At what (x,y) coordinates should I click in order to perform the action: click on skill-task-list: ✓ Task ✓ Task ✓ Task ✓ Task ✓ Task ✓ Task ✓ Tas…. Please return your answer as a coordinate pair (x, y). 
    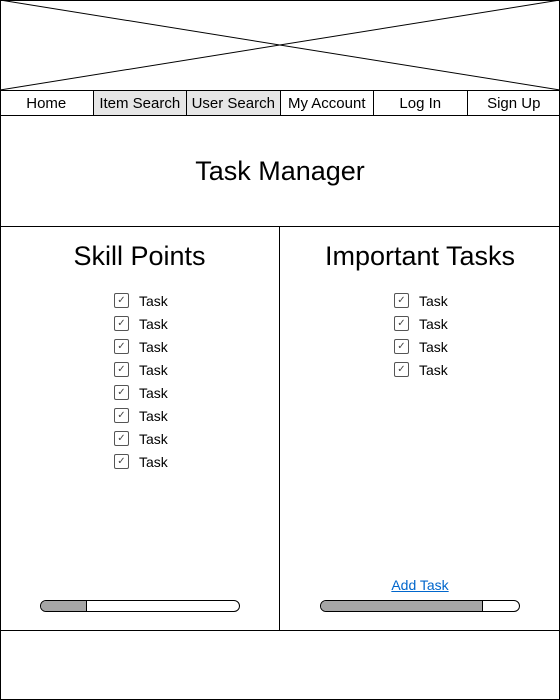
    Looking at the image, I should click on (141, 381).